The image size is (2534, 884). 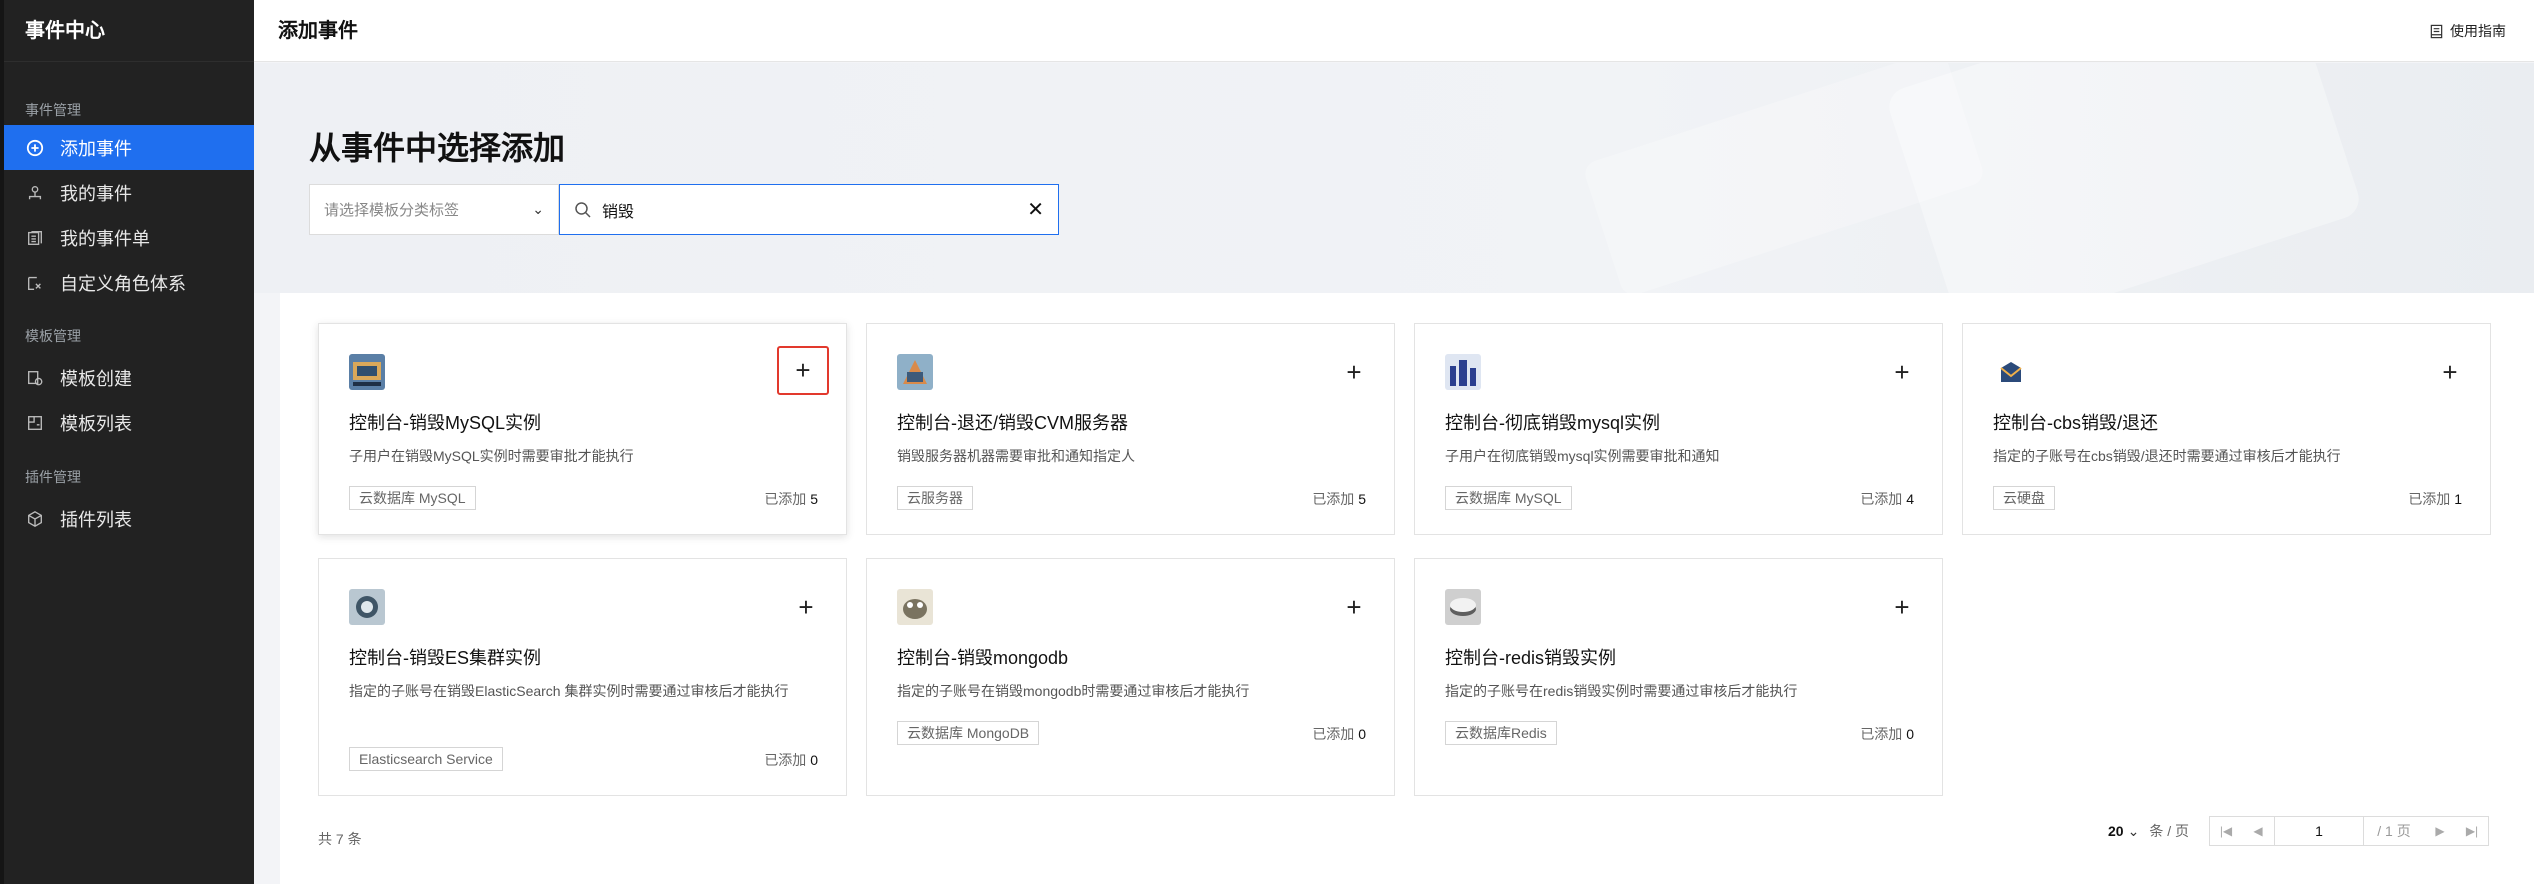 What do you see at coordinates (2472, 831) in the screenshot?
I see `last-page-icon: ▶|` at bounding box center [2472, 831].